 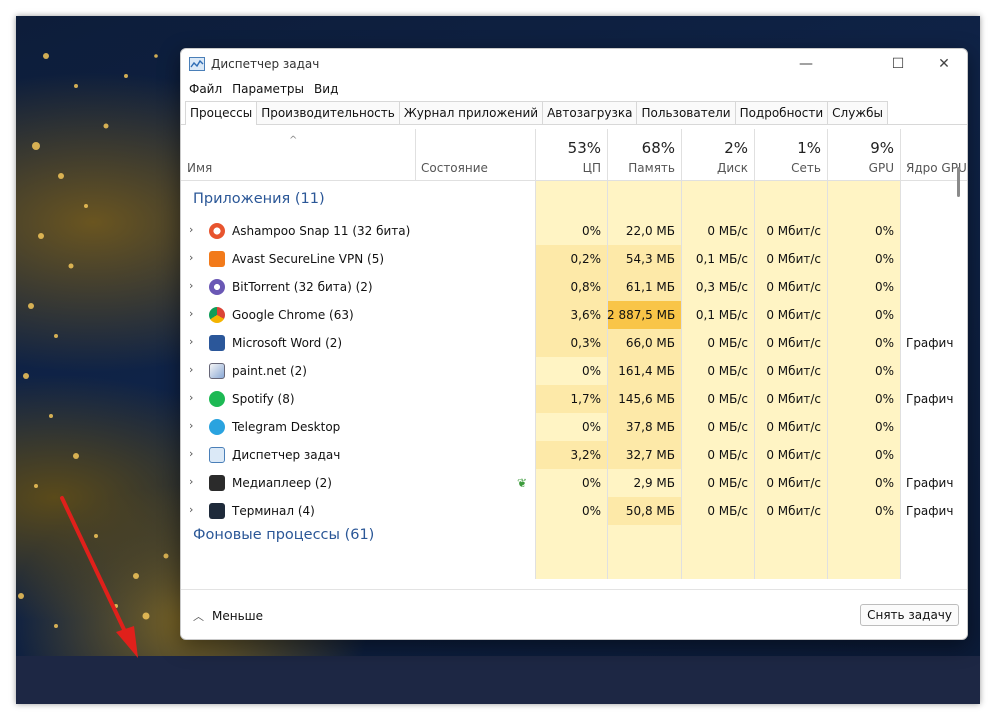 I want to click on disk-value: 0,3 МБ/с, so click(x=721, y=287).